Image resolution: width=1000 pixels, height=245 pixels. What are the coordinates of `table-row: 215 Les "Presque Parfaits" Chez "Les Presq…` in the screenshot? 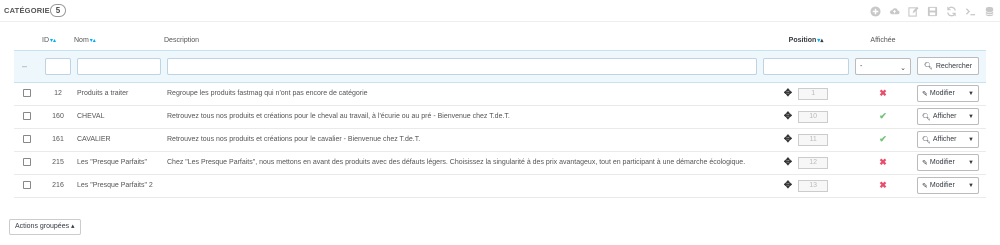 It's located at (500, 163).